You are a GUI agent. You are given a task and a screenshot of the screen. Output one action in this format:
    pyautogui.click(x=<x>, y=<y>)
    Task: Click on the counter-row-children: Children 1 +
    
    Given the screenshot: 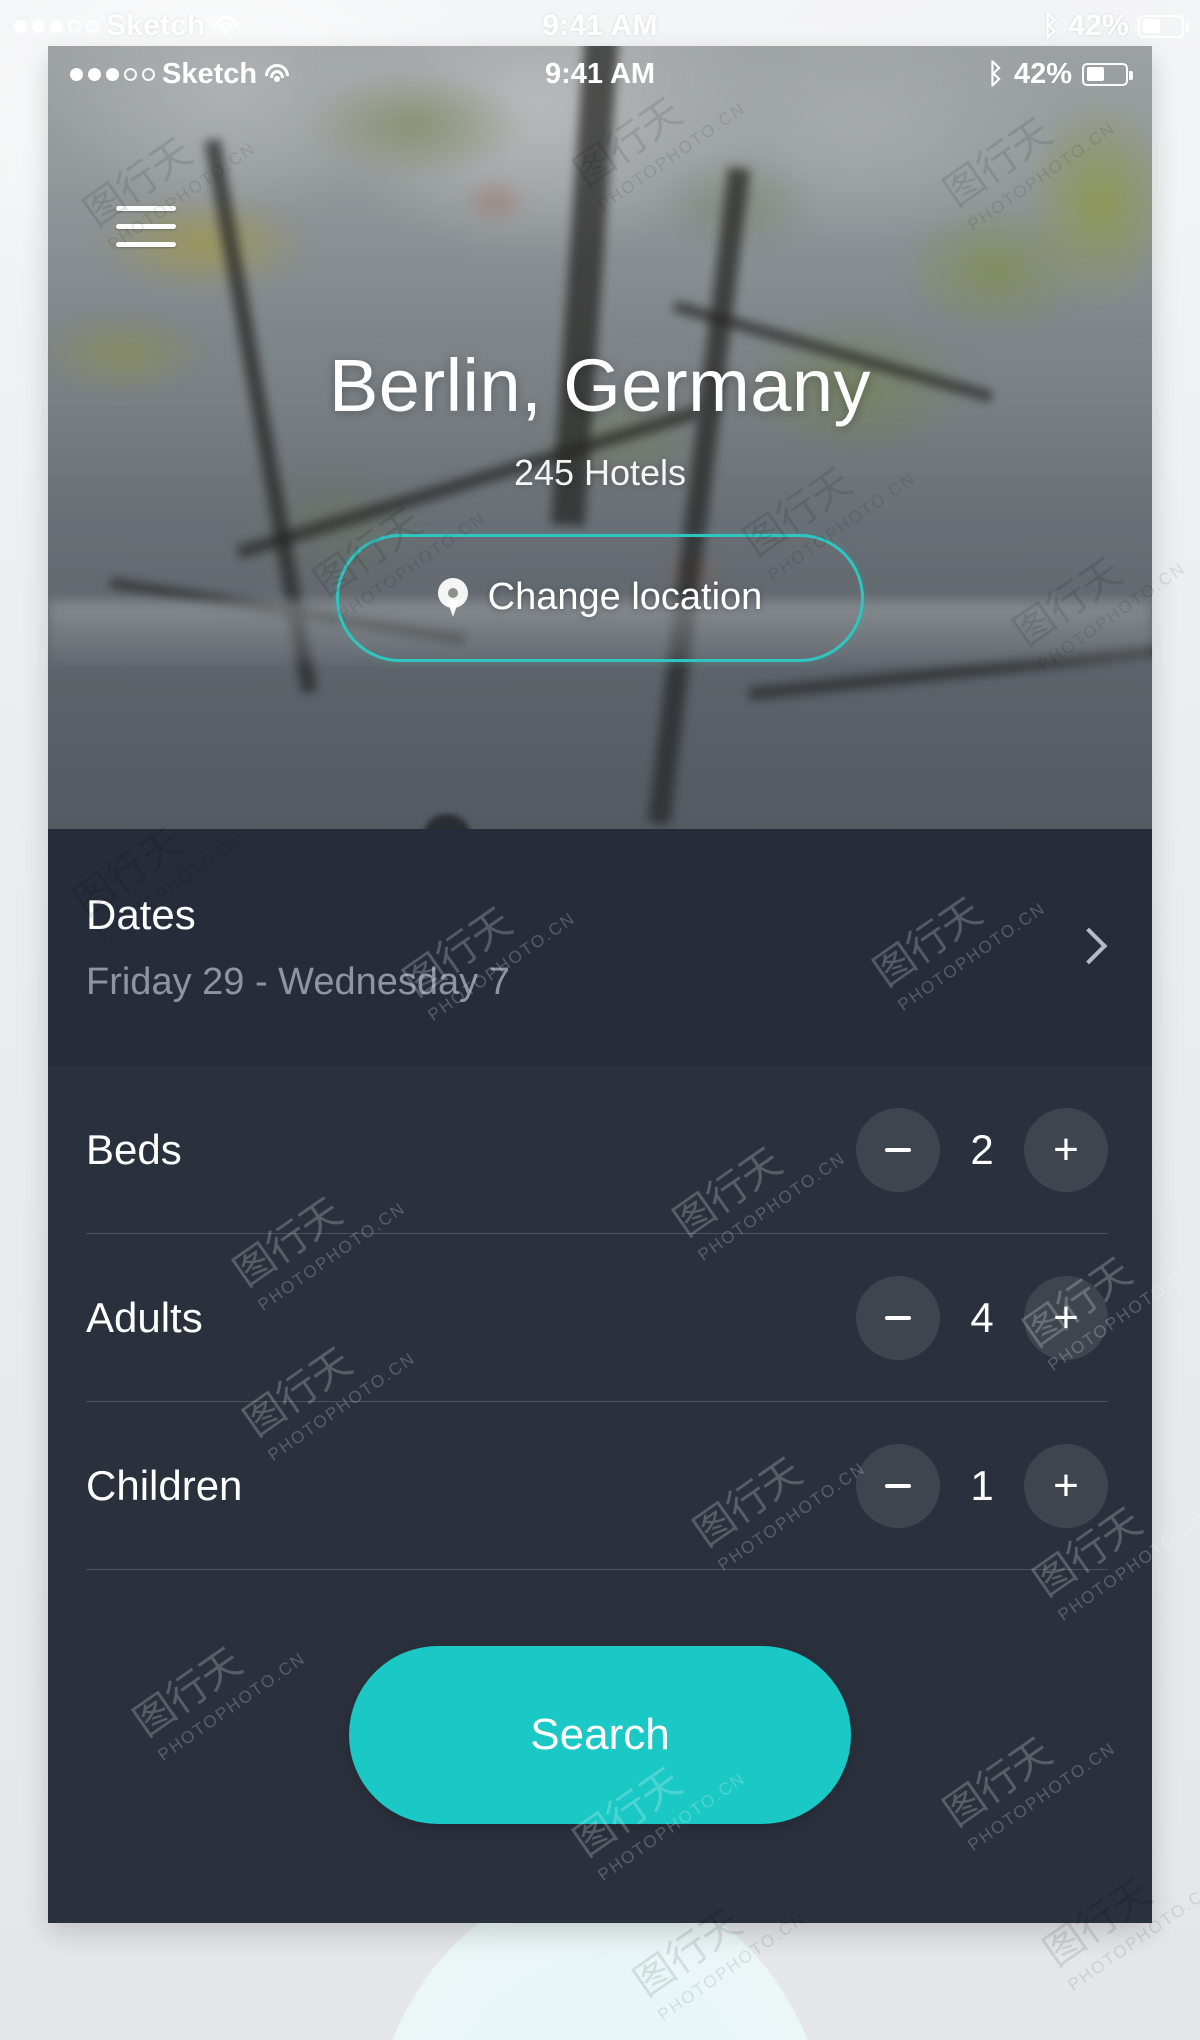 What is the action you would take?
    pyautogui.click(x=600, y=1486)
    